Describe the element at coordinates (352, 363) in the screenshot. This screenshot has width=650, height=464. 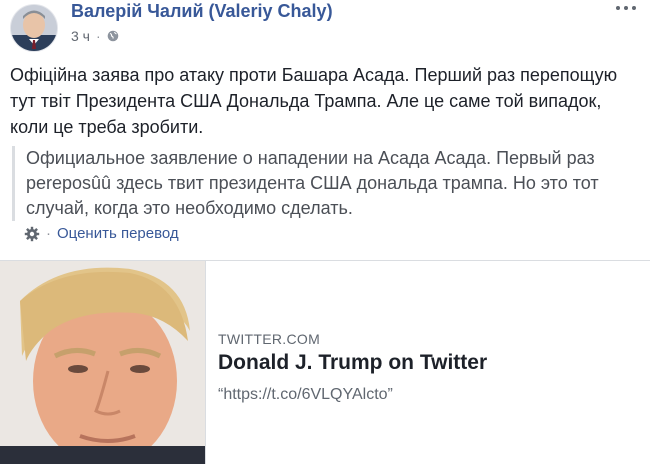
I see `link-title: Donald J. Trump on Twitter` at that location.